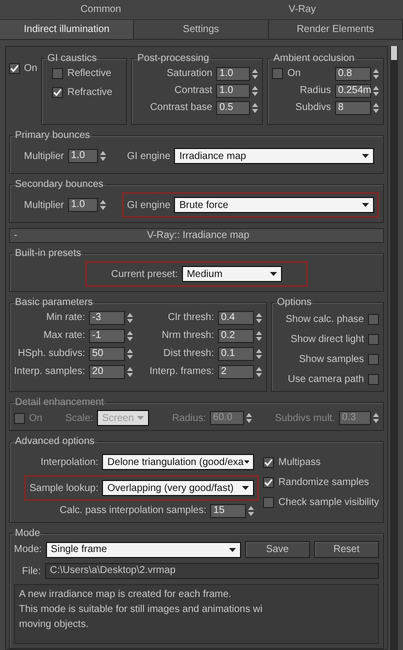 The image size is (403, 650). I want to click on button: Reset, so click(347, 549).